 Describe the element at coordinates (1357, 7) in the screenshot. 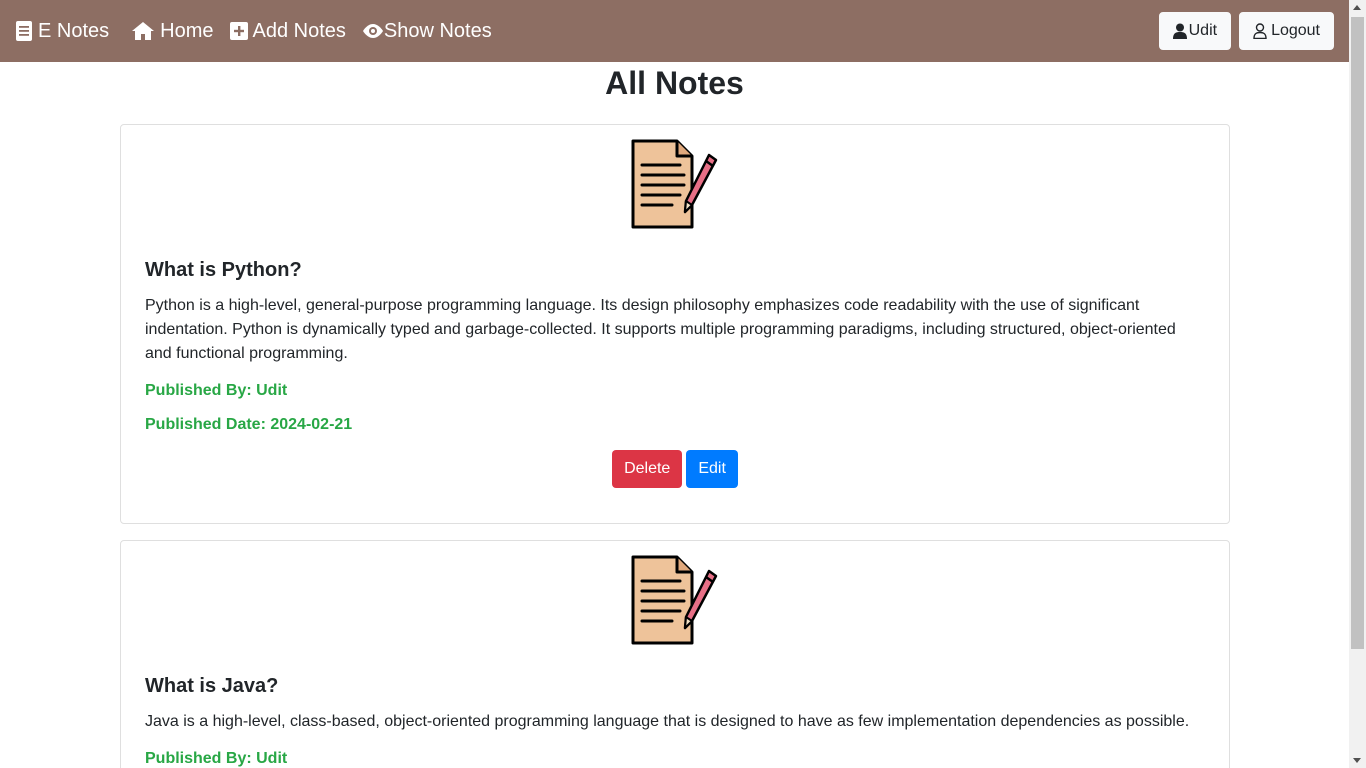

I see `scroll-up-arrow-icon` at that location.